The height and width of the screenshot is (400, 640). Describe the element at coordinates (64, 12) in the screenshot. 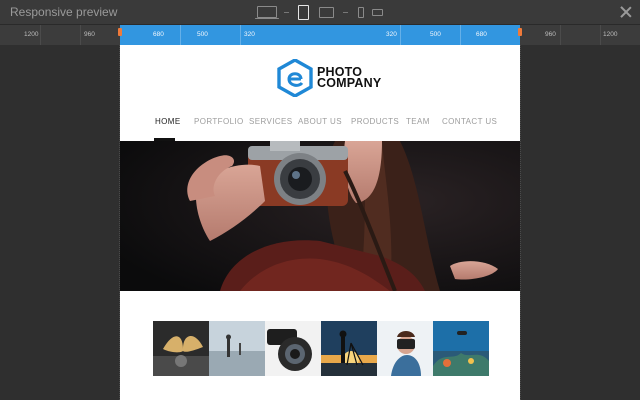

I see `window-title: Responsive preview` at that location.